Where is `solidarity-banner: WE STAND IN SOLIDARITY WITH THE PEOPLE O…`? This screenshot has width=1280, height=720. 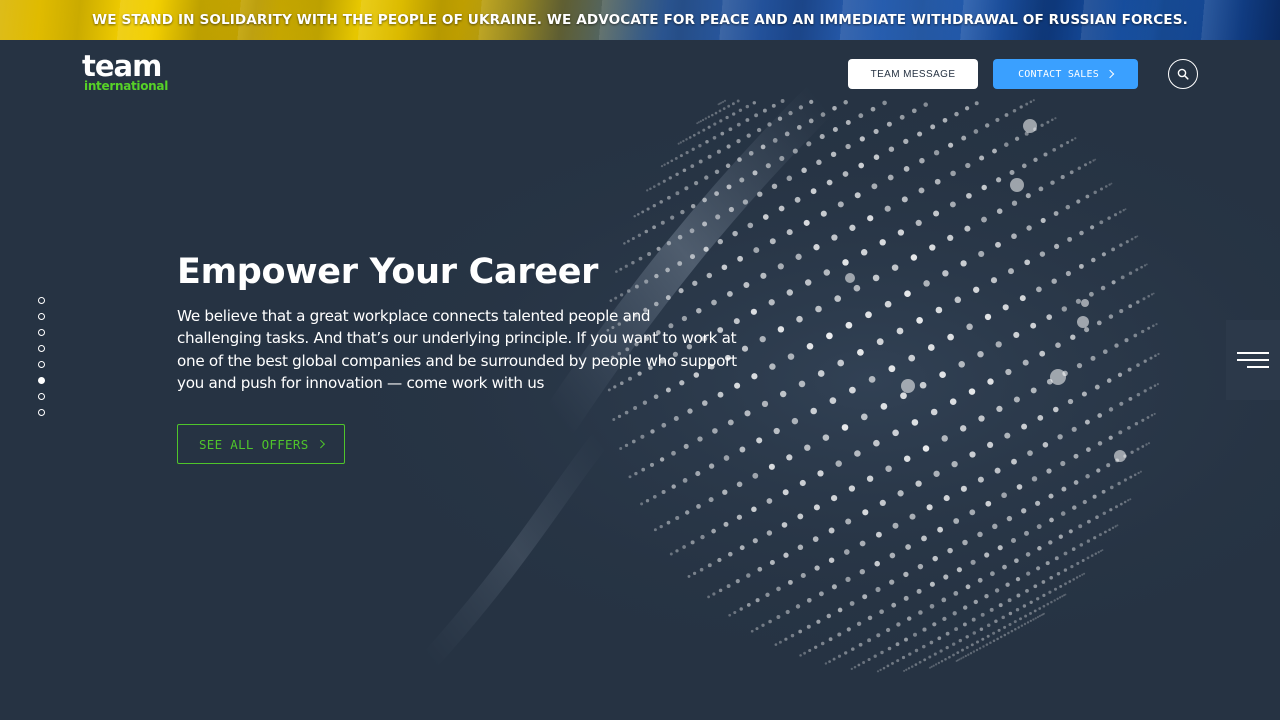 solidarity-banner: WE STAND IN SOLIDARITY WITH THE PEOPLE O… is located at coordinates (640, 20).